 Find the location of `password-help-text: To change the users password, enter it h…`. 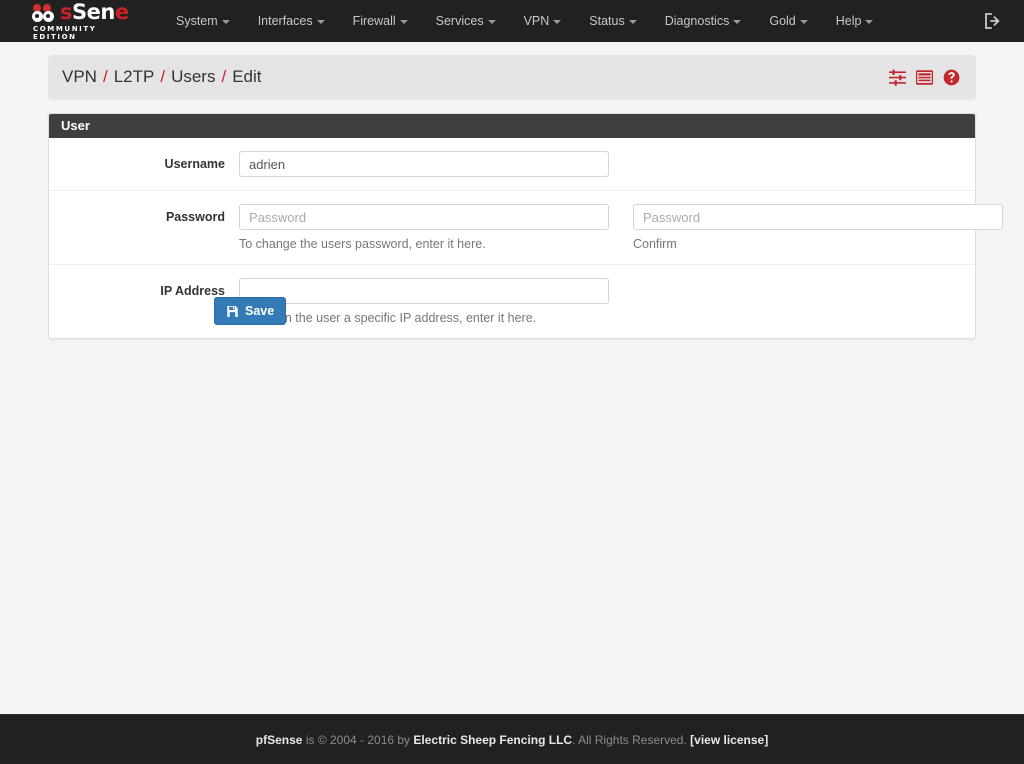

password-help-text: To change the users password, enter it h… is located at coordinates (362, 244).